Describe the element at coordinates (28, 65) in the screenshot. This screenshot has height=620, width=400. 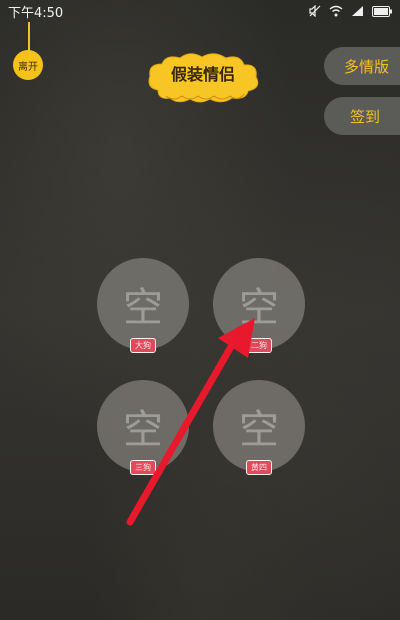
I see `leave-button: 离开` at that location.